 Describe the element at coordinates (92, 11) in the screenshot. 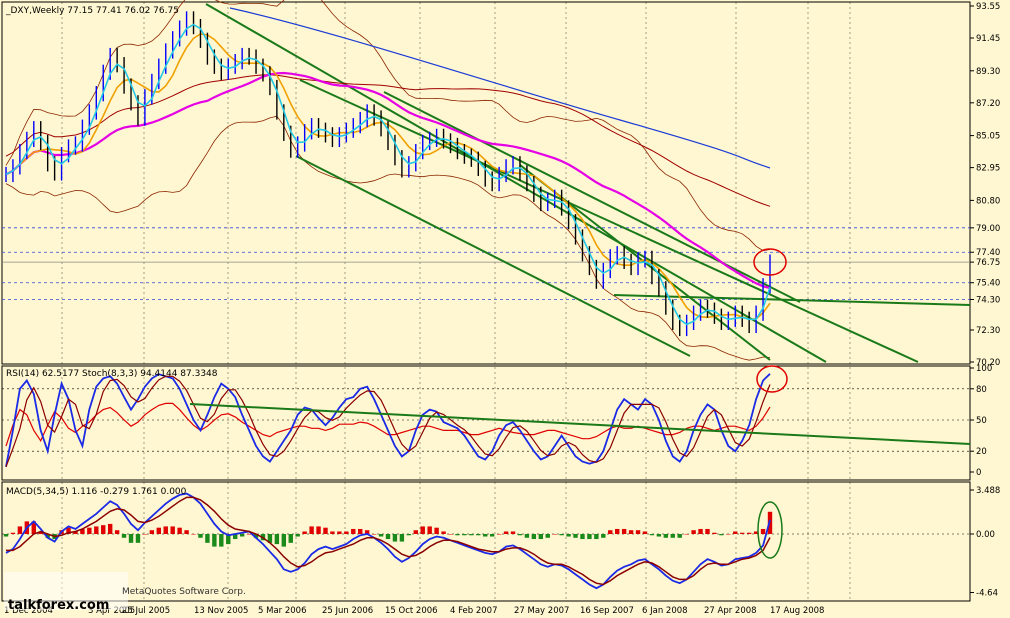

I see `price-panel-title: _DXY,Weekly 77.15 77.41 76.02 76.75` at that location.